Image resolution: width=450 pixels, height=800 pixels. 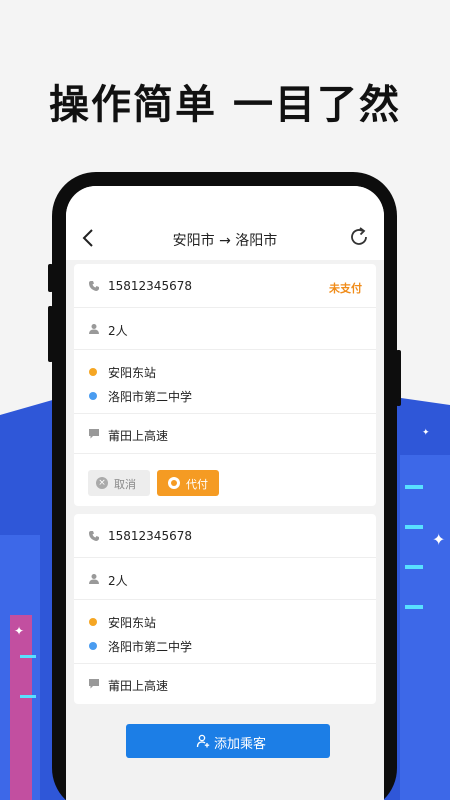 What do you see at coordinates (203, 741) in the screenshot?
I see `add-user-icon` at bounding box center [203, 741].